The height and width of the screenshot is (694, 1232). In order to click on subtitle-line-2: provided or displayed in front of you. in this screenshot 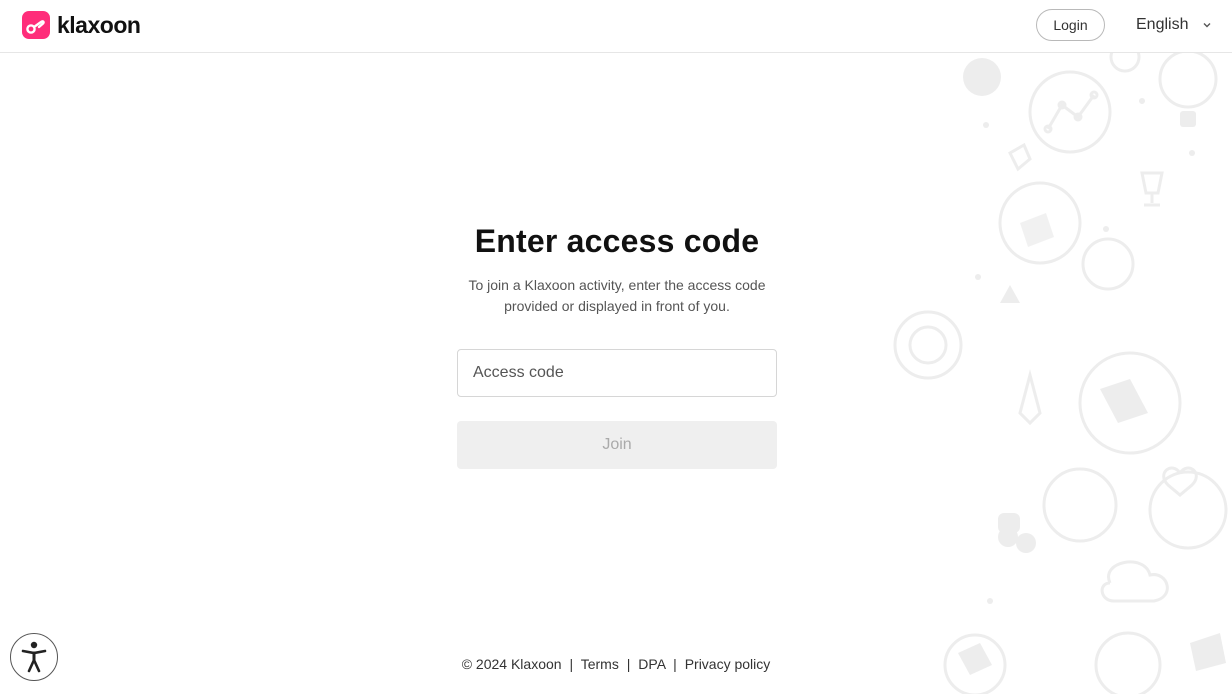, I will do `click(617, 306)`.